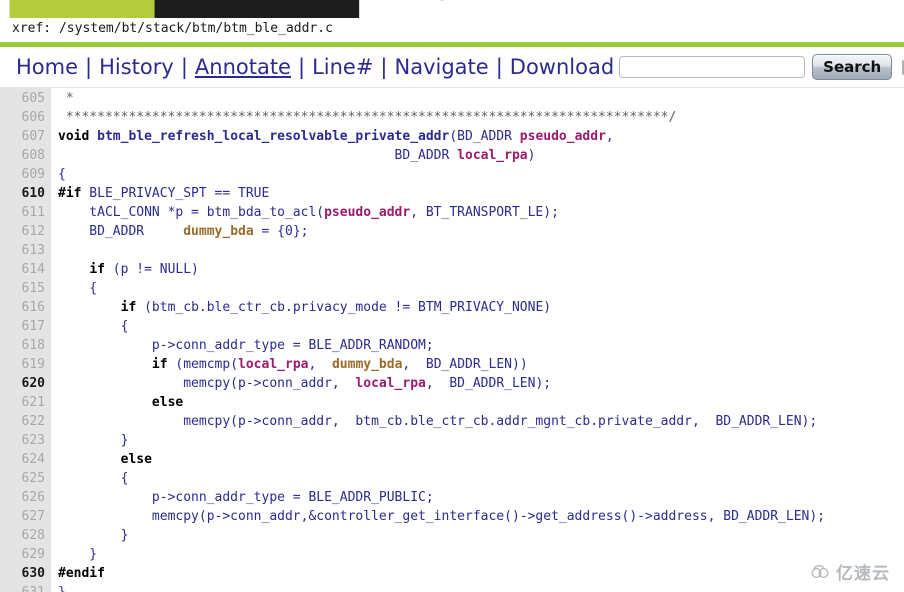 This screenshot has height=592, width=904. What do you see at coordinates (452, 587) in the screenshot?
I see `code-line: 631}` at bounding box center [452, 587].